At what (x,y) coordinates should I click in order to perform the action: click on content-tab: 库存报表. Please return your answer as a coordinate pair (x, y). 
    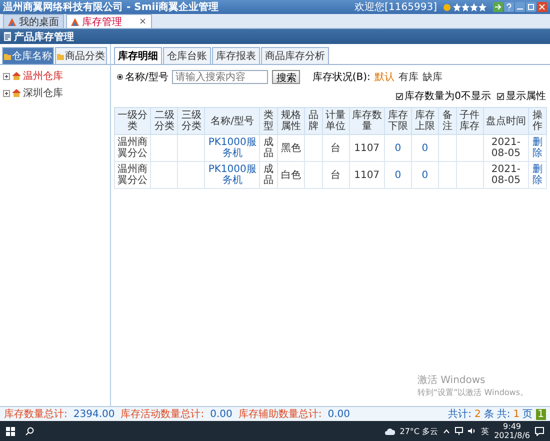
    Looking at the image, I should click on (236, 55).